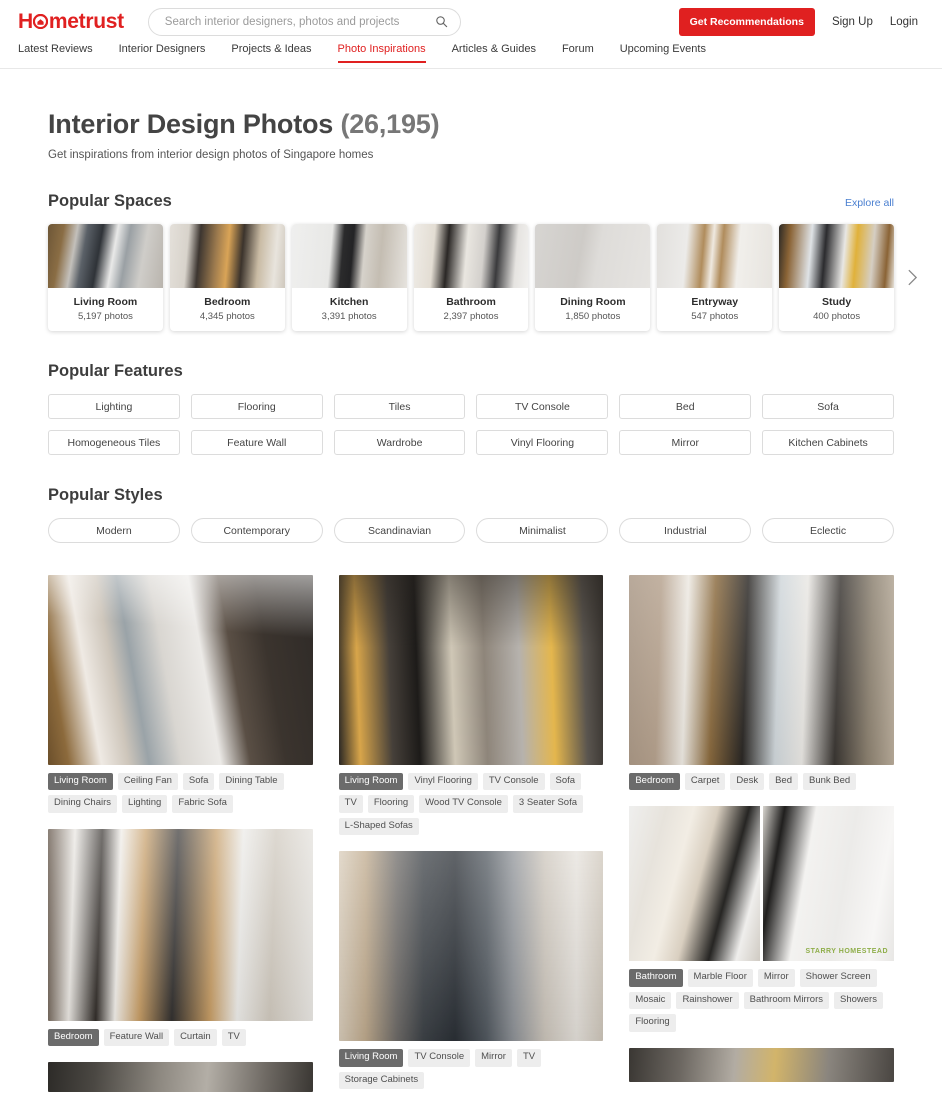 The image size is (942, 1108). What do you see at coordinates (162, 53) in the screenshot?
I see `nav-item-interior-designers: Interior Designers` at bounding box center [162, 53].